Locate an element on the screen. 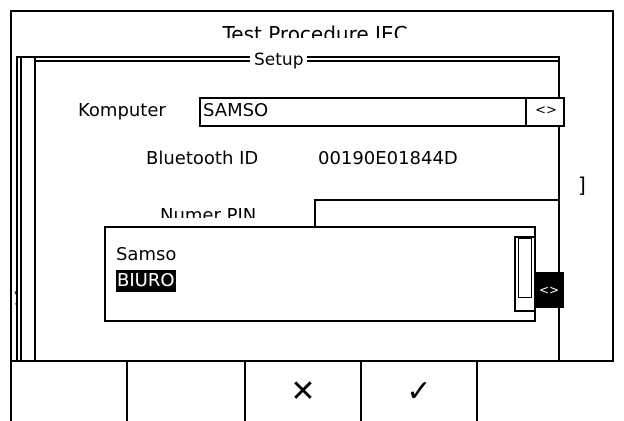  list-scrollbar-thumb is located at coordinates (525, 268).